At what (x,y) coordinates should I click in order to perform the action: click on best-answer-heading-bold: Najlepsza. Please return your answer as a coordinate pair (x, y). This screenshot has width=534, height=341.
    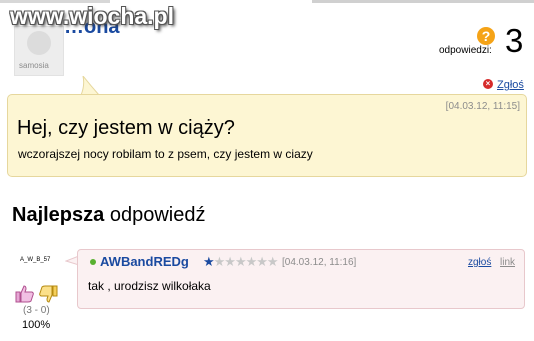
    Looking at the image, I should click on (58, 215).